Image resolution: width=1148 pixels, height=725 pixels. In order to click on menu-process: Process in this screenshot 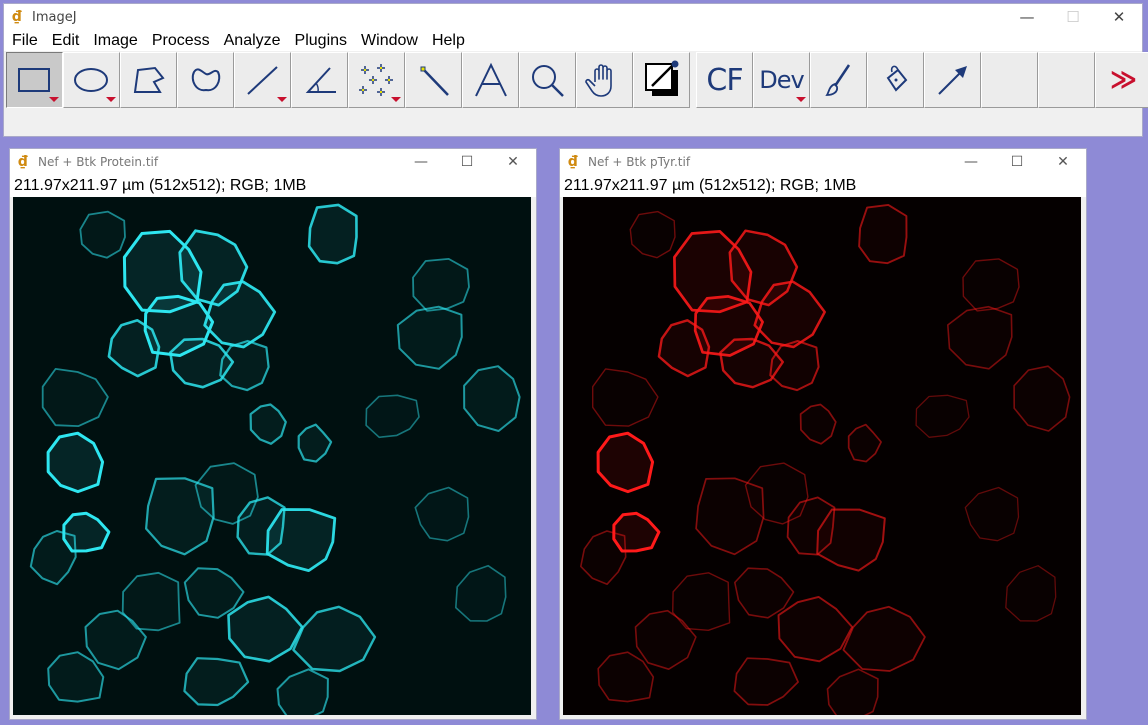, I will do `click(181, 40)`.